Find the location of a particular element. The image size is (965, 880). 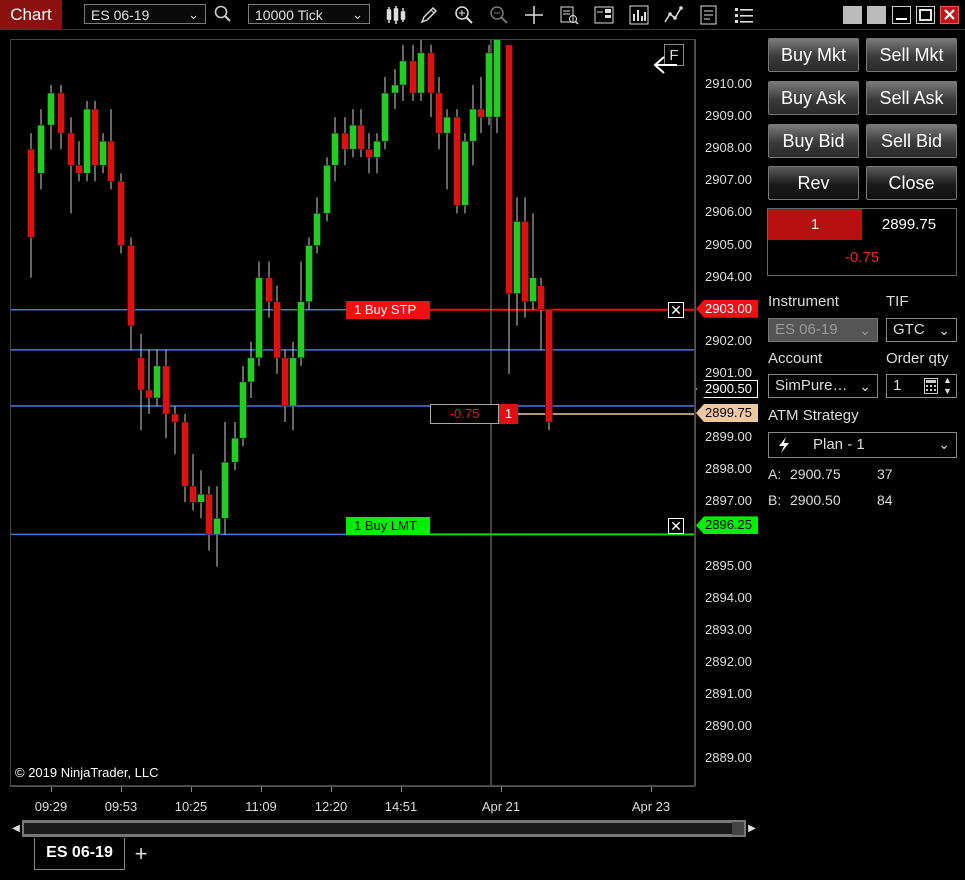

scroll-left-icon: ◀ is located at coordinates (16, 828).